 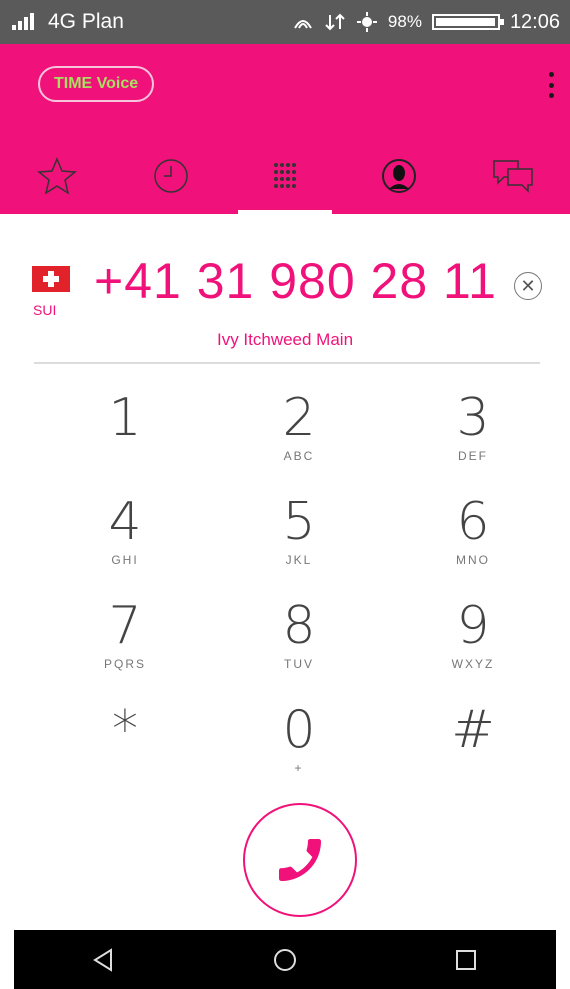 I want to click on signal-icon, so click(x=26, y=22).